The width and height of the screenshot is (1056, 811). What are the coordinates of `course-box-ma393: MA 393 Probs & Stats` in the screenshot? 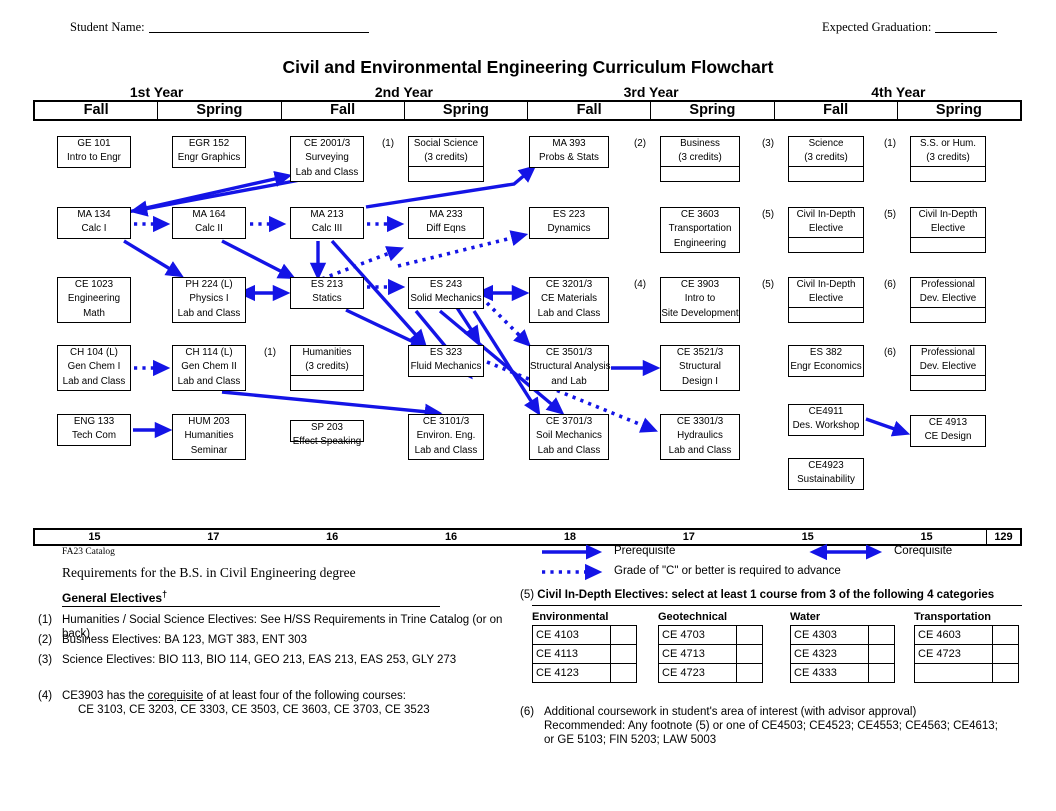 It's located at (569, 152).